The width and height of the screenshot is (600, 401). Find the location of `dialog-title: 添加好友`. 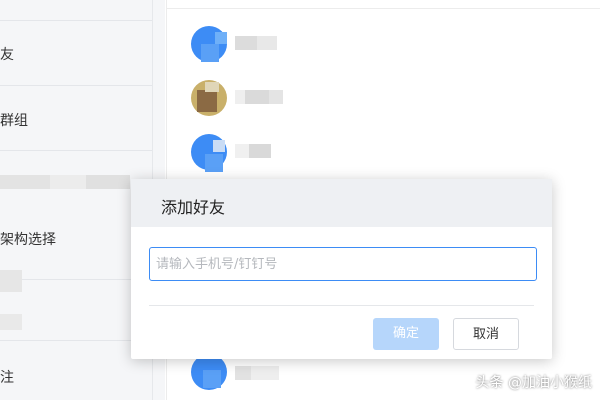

dialog-title: 添加好友 is located at coordinates (193, 207).